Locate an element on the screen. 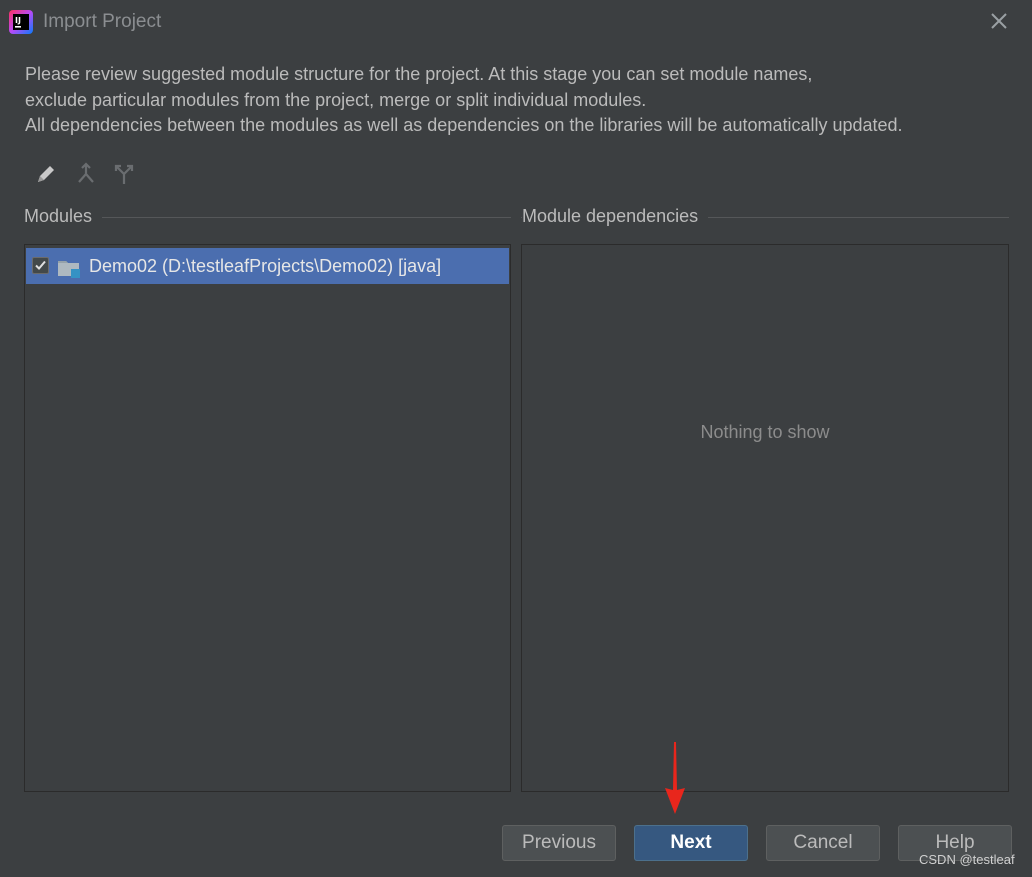 The width and height of the screenshot is (1032, 877). previous-button: Previous is located at coordinates (559, 843).